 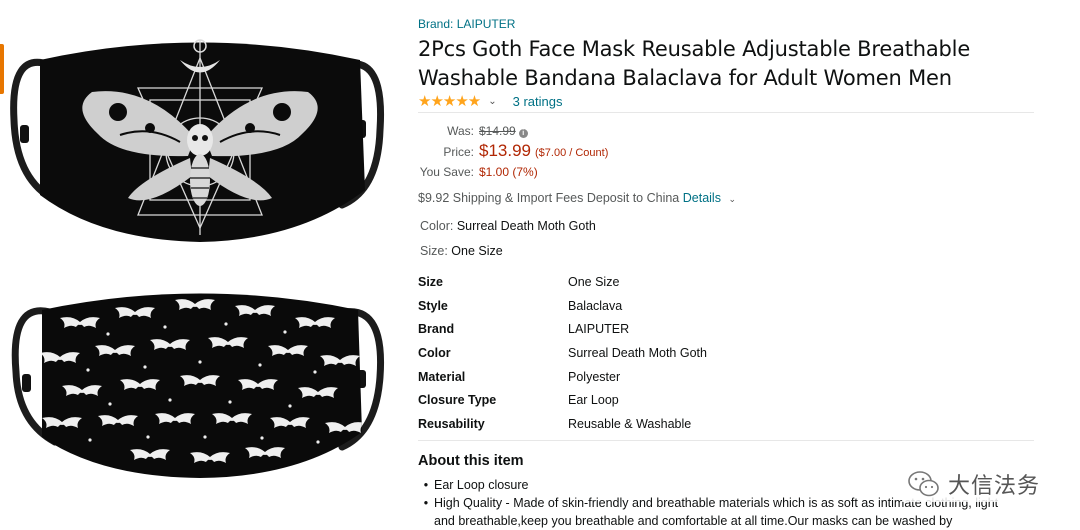 I want to click on spec-key: Brand, so click(x=436, y=329).